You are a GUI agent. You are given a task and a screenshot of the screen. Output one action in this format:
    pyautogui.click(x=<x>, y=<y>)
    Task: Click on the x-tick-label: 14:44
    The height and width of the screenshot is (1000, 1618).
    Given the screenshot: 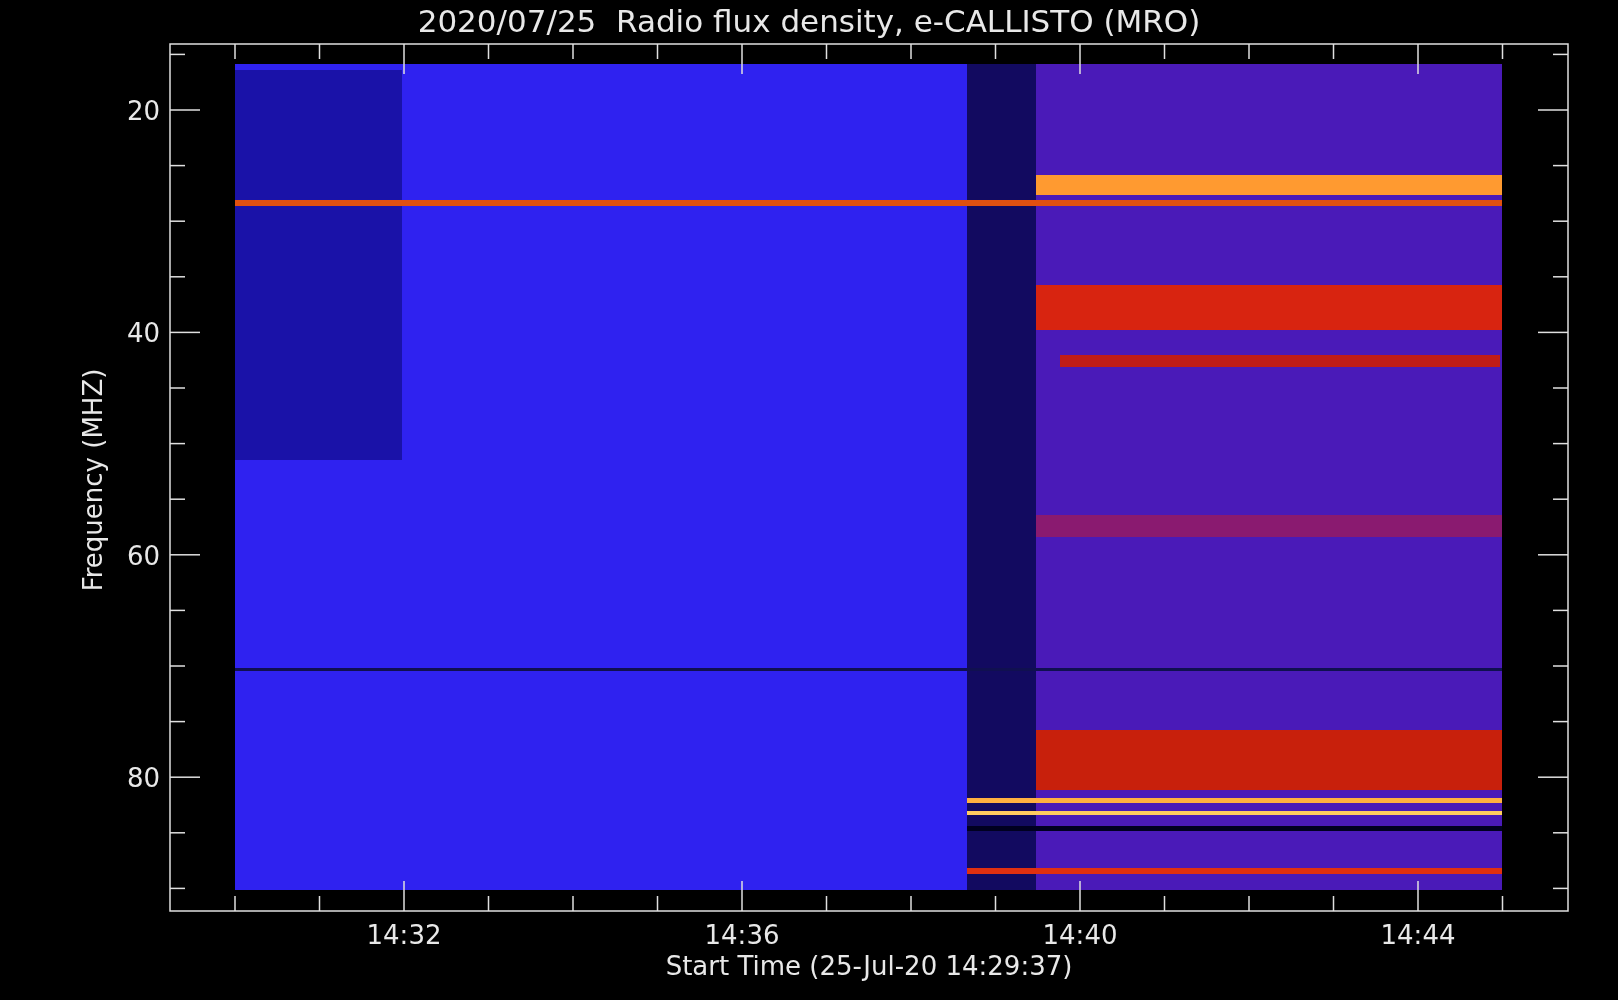 What is the action you would take?
    pyautogui.click(x=1418, y=935)
    